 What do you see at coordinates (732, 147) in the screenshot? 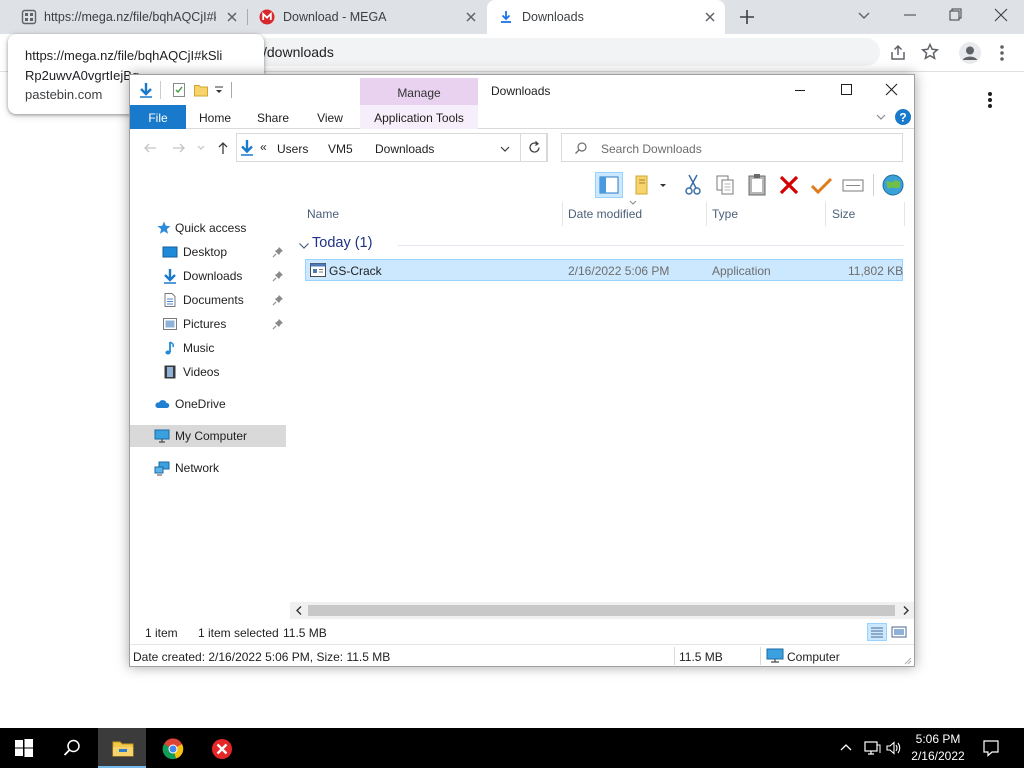
I see `search-box: Search Downloads` at bounding box center [732, 147].